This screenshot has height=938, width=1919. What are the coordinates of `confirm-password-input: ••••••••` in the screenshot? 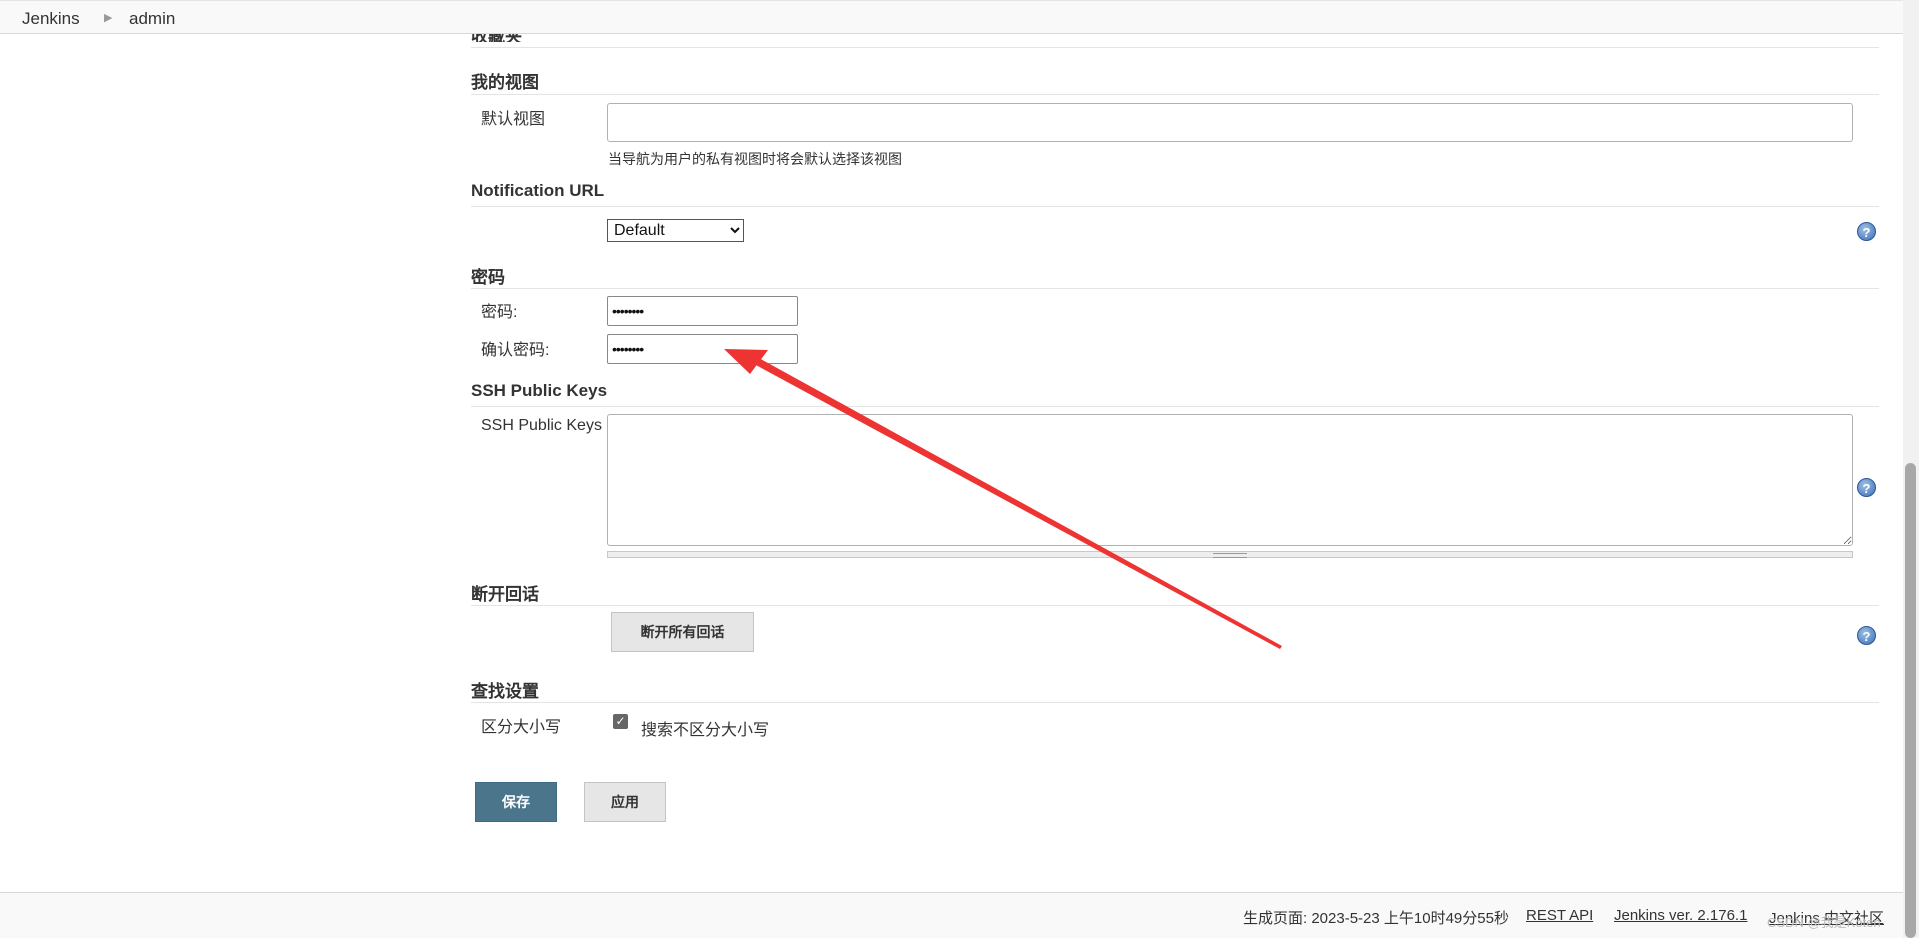 It's located at (702, 349).